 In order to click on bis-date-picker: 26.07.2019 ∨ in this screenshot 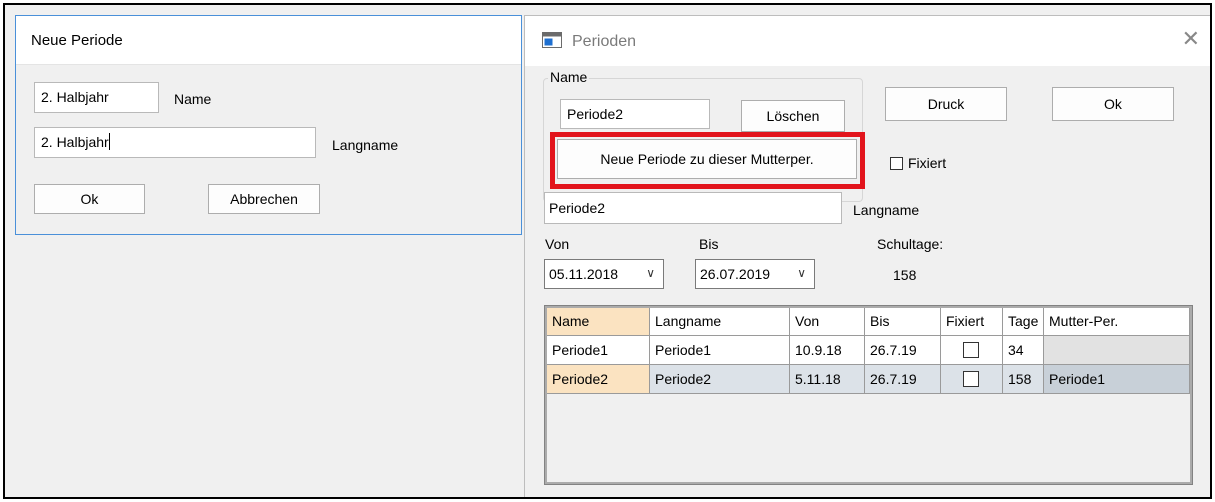, I will do `click(755, 274)`.